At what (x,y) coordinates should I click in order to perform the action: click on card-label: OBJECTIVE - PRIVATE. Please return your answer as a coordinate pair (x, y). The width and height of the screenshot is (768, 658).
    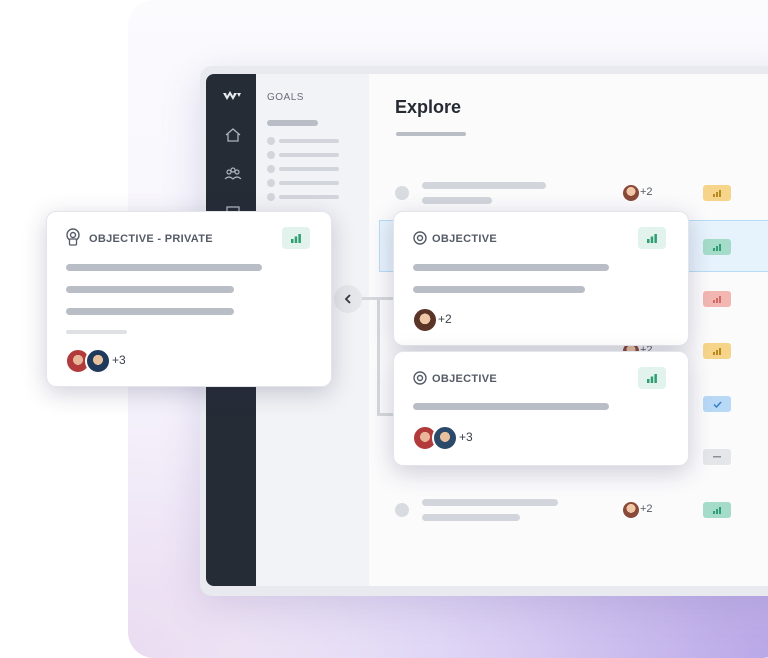
    Looking at the image, I should click on (151, 239).